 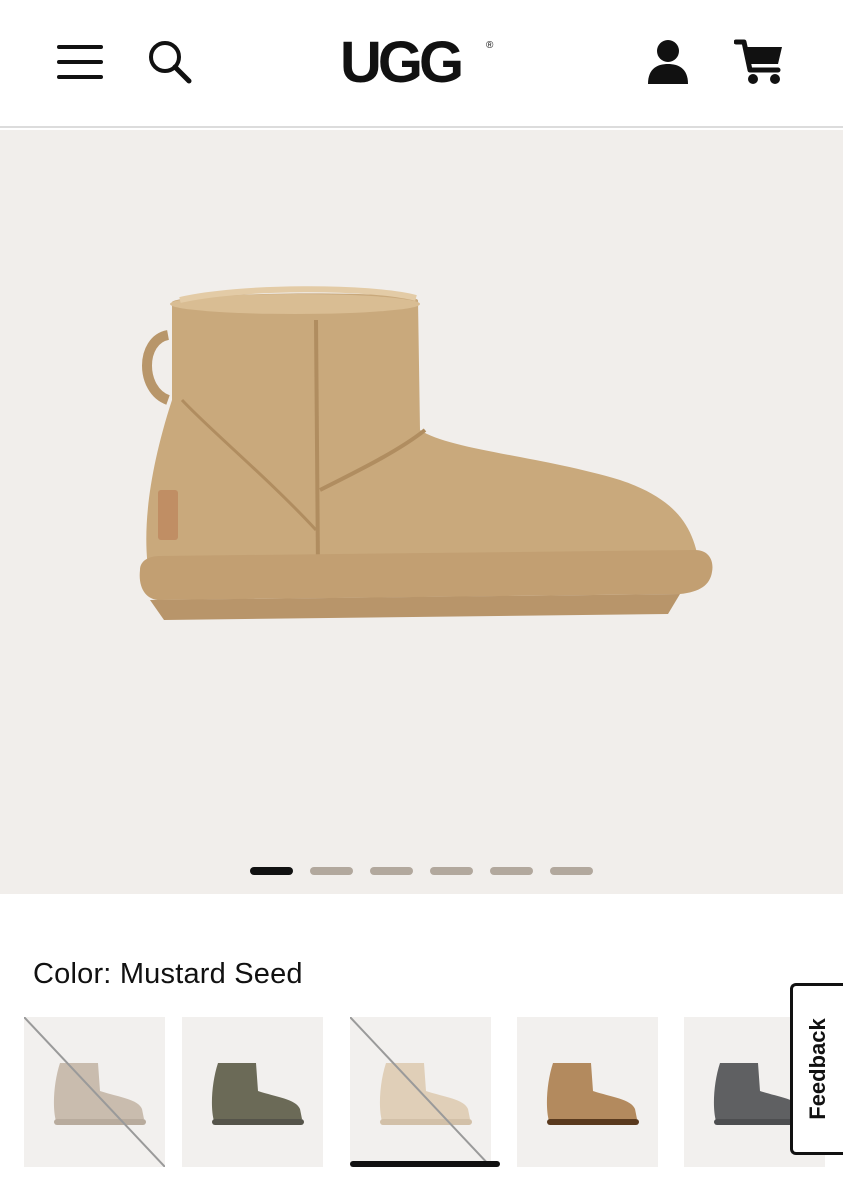 I want to click on account-icon, so click(x=668, y=62).